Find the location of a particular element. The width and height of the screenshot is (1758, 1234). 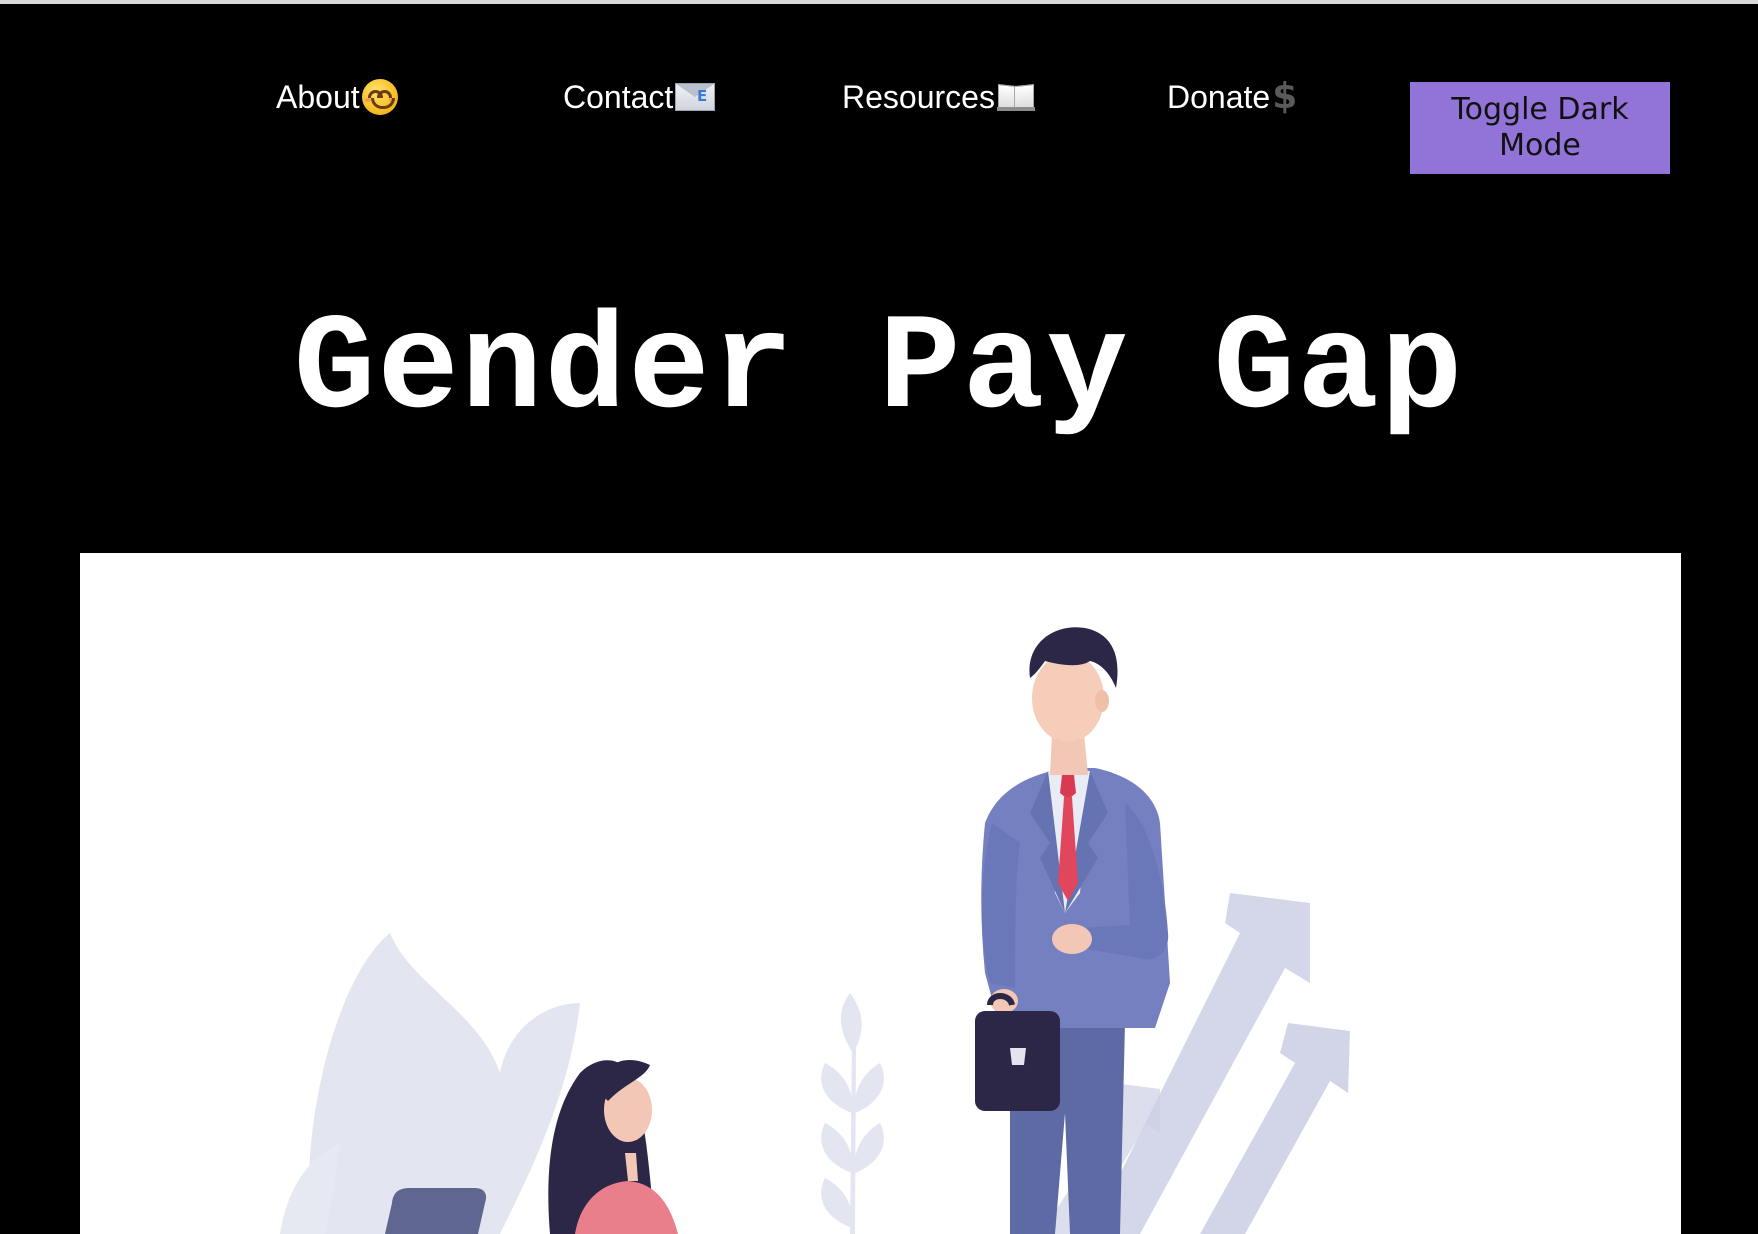

nav-link-resources-label: Resources is located at coordinates (918, 96).